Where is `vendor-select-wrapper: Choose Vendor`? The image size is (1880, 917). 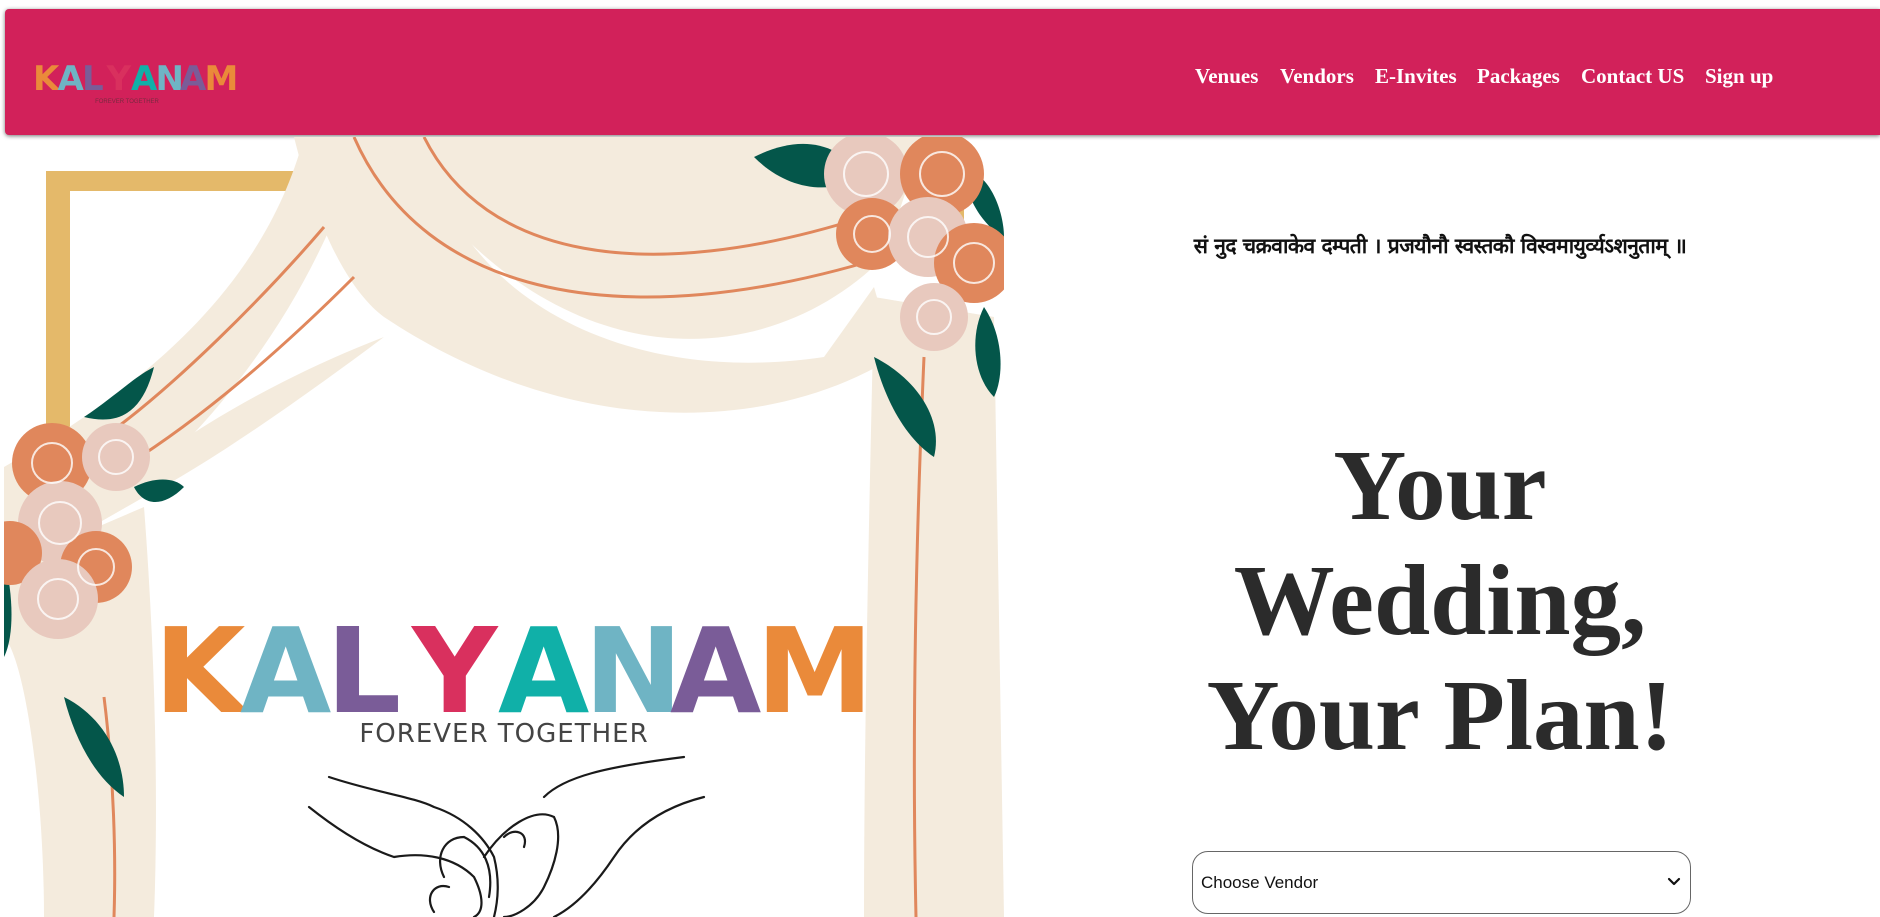 vendor-select-wrapper: Choose Vendor is located at coordinates (1441, 882).